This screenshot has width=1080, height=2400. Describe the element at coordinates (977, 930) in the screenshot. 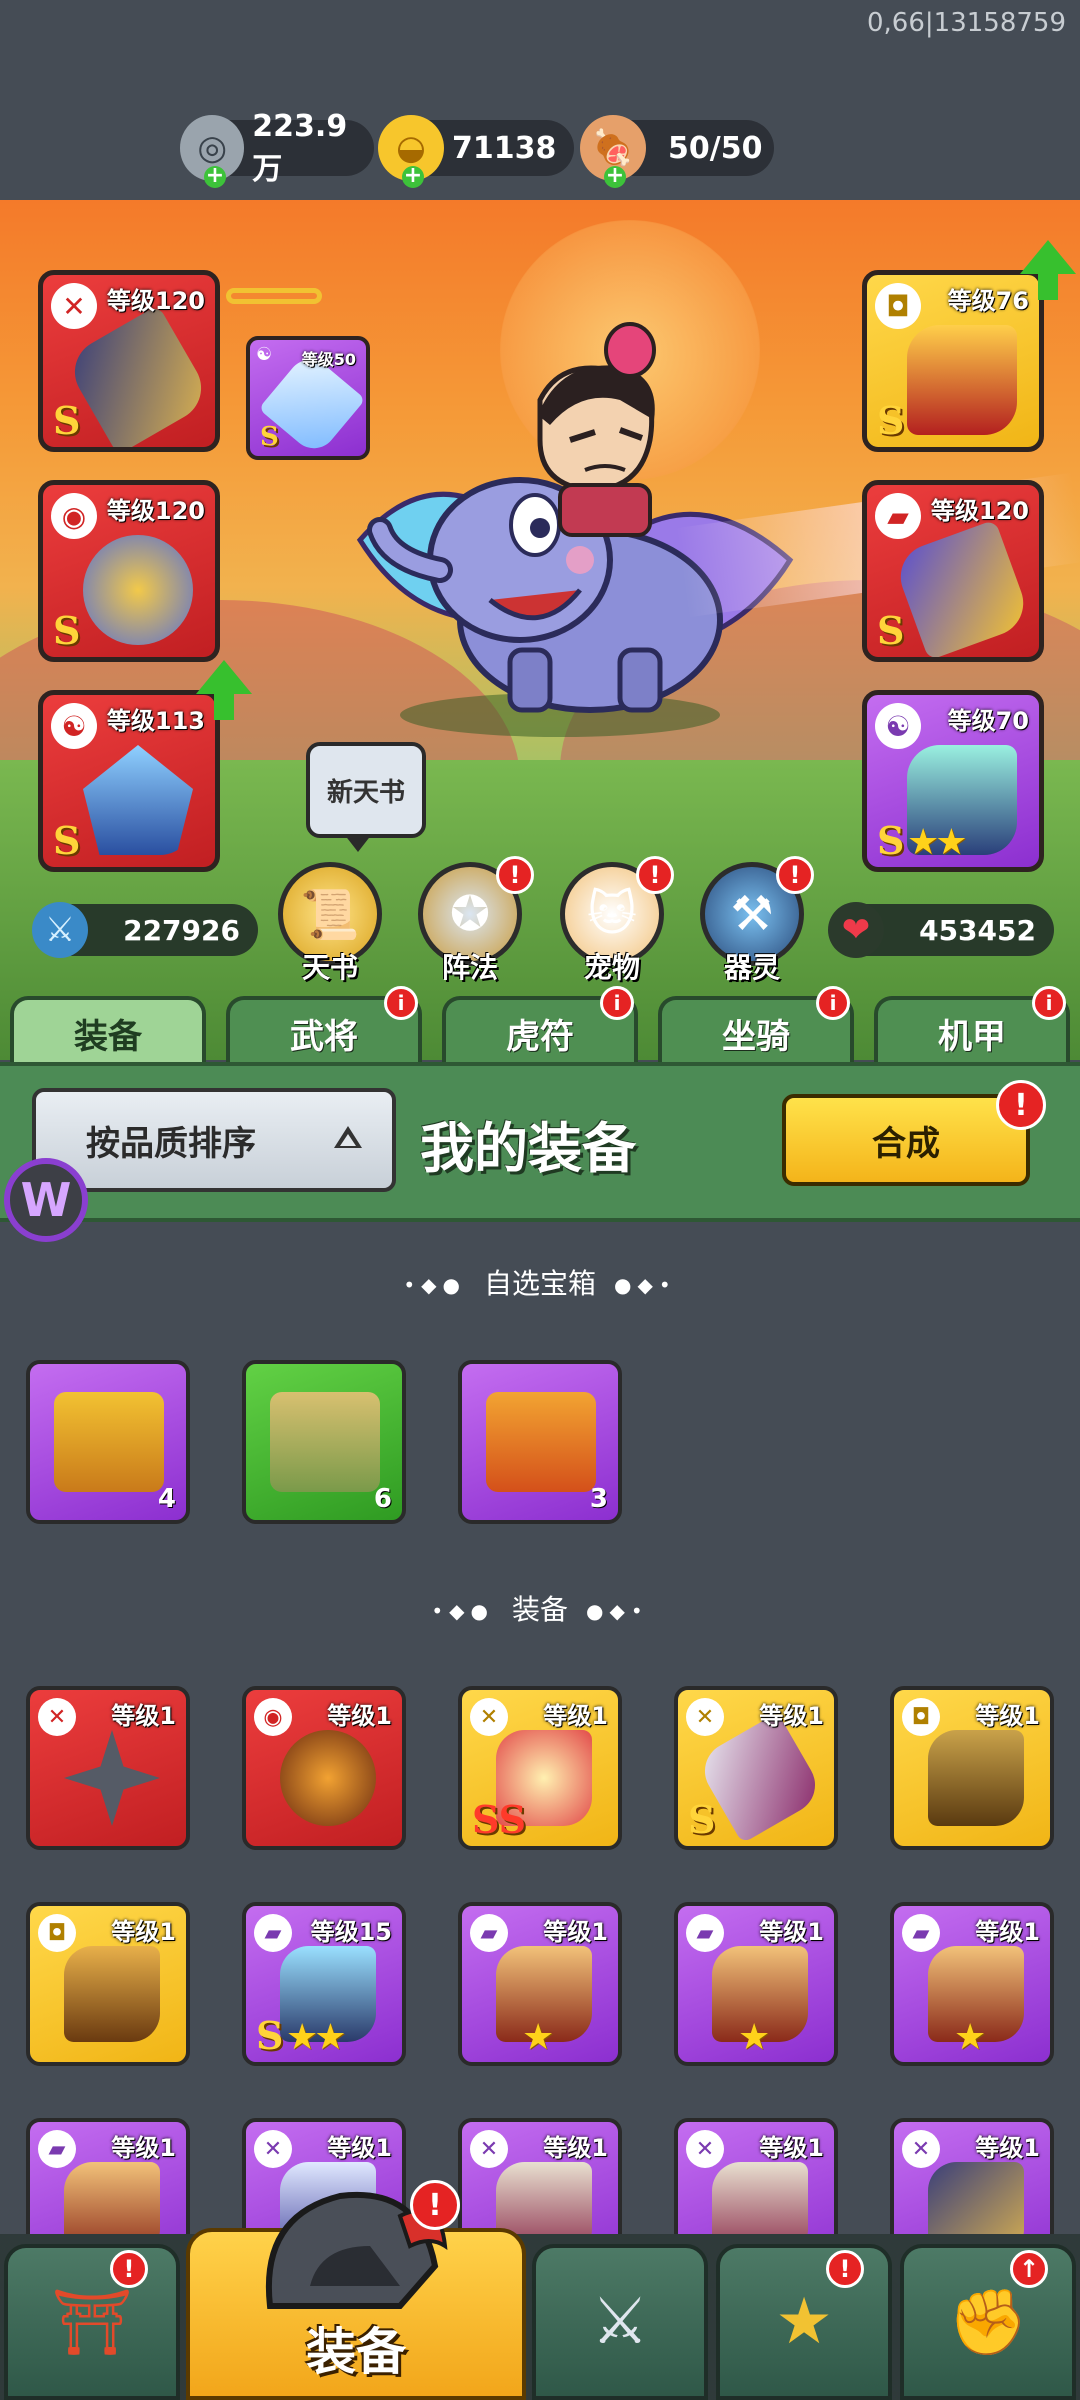

I see `hp-value: 453452` at that location.